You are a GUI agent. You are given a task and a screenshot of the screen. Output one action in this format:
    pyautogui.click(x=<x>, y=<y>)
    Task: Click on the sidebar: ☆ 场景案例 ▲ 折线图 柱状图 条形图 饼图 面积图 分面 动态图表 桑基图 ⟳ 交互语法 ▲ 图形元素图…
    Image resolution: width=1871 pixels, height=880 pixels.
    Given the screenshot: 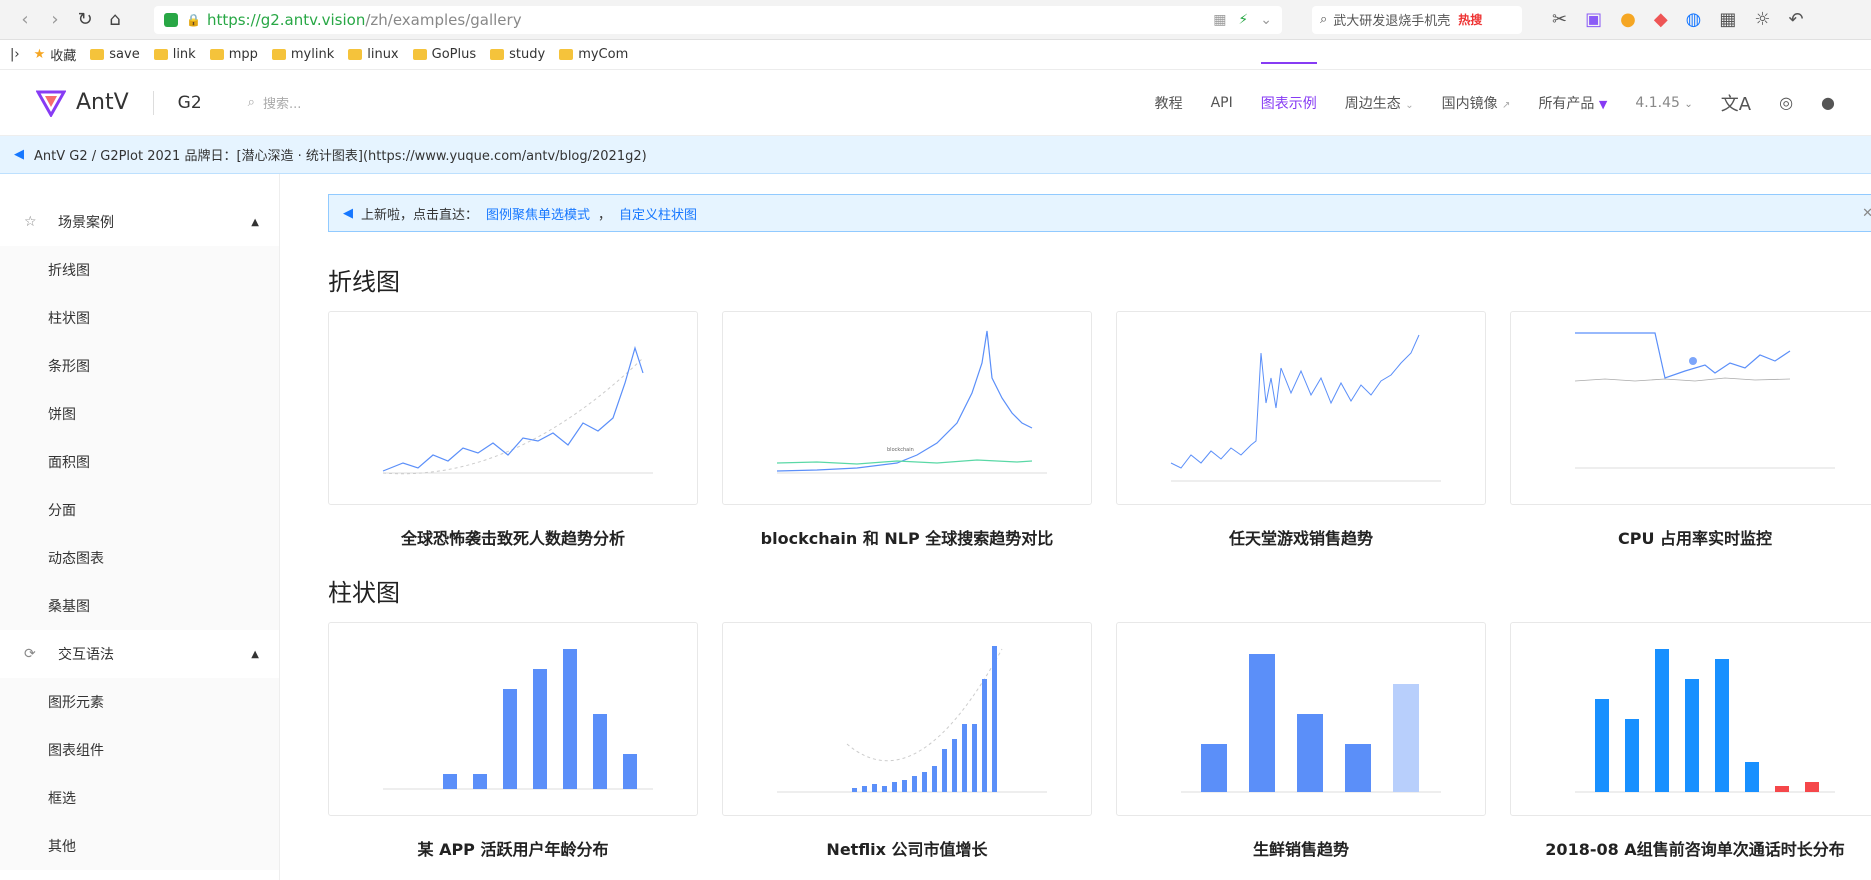 What is the action you would take?
    pyautogui.click(x=140, y=527)
    